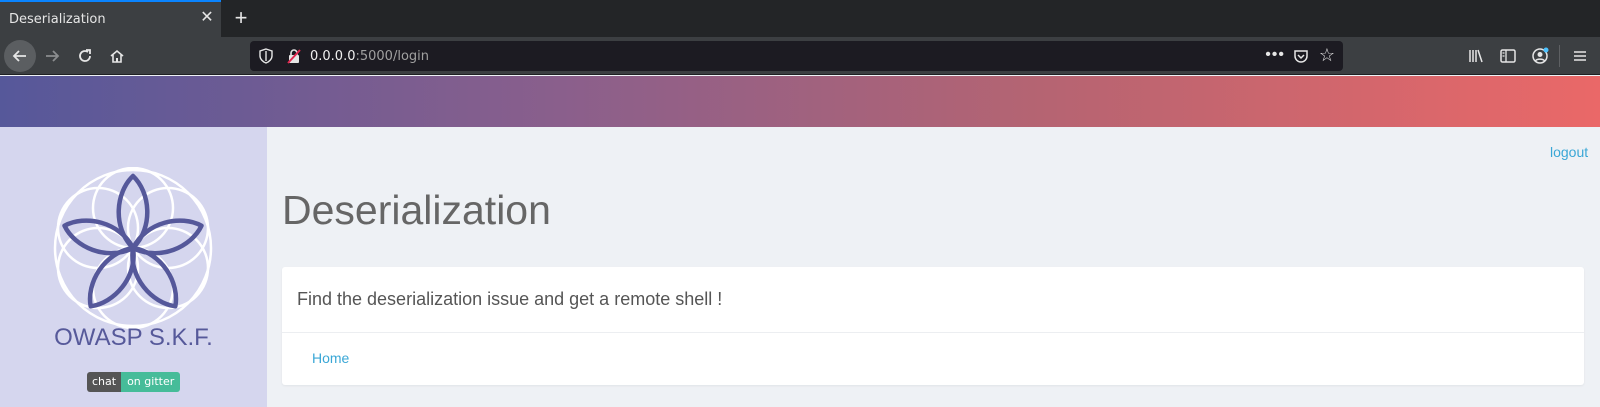 The width and height of the screenshot is (1600, 407). What do you see at coordinates (416, 210) in the screenshot?
I see `page-title: Deserialization` at bounding box center [416, 210].